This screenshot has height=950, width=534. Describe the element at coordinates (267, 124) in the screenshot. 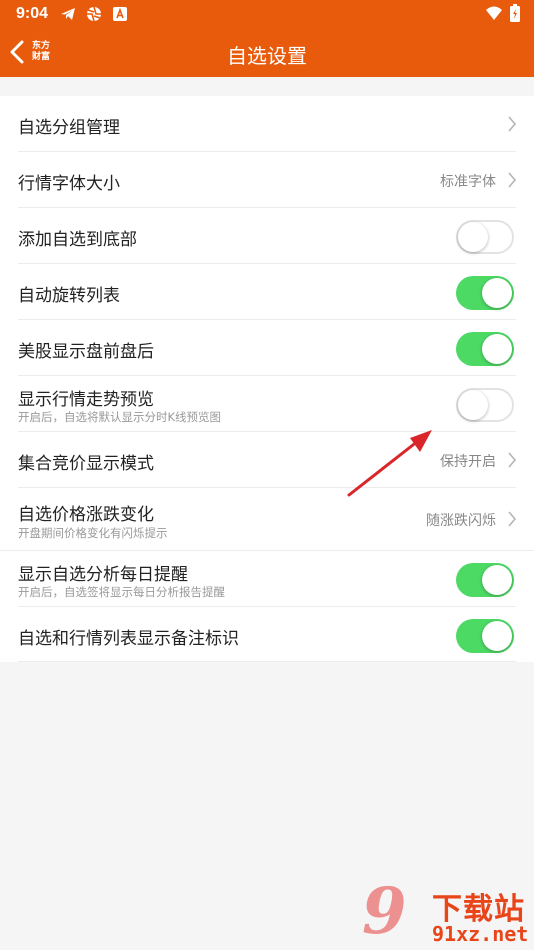

I see `setting-group-management: 自选分组管理` at that location.